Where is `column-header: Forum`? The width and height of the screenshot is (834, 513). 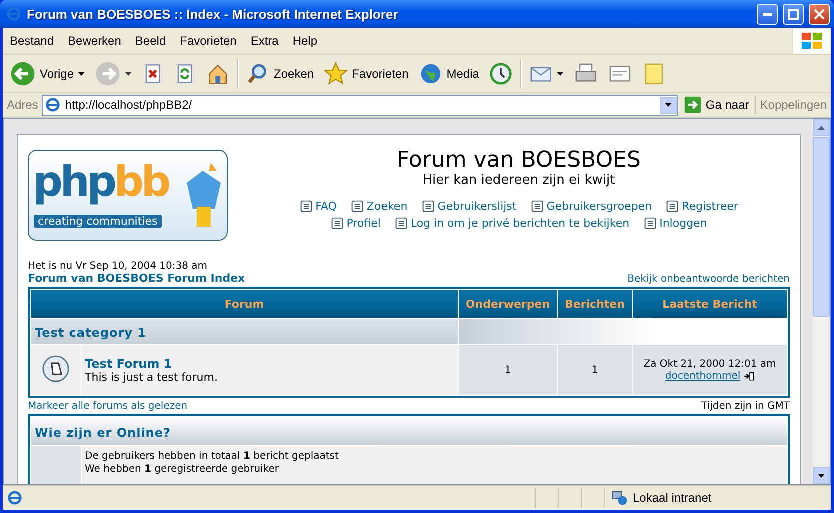 column-header: Forum is located at coordinates (244, 304).